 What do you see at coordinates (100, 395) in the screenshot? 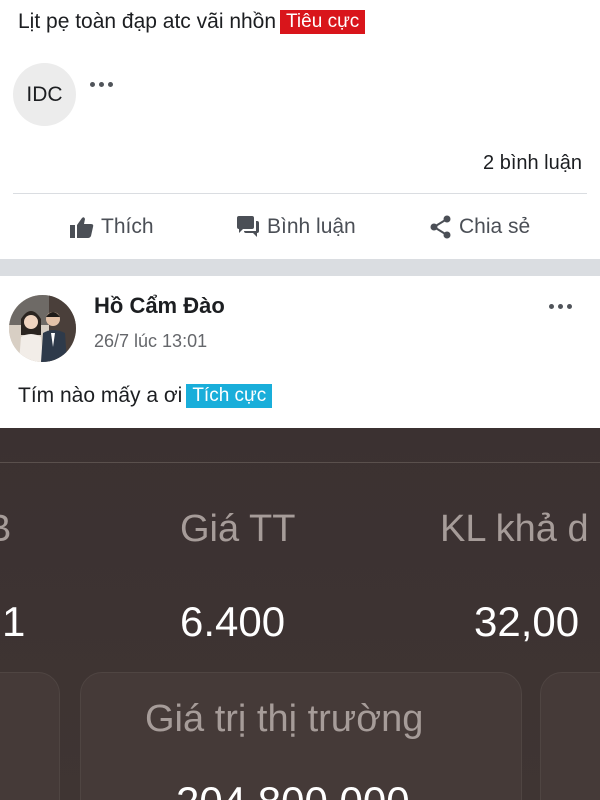
I see `post-text-body: Tím nào mấy a ơi` at bounding box center [100, 395].